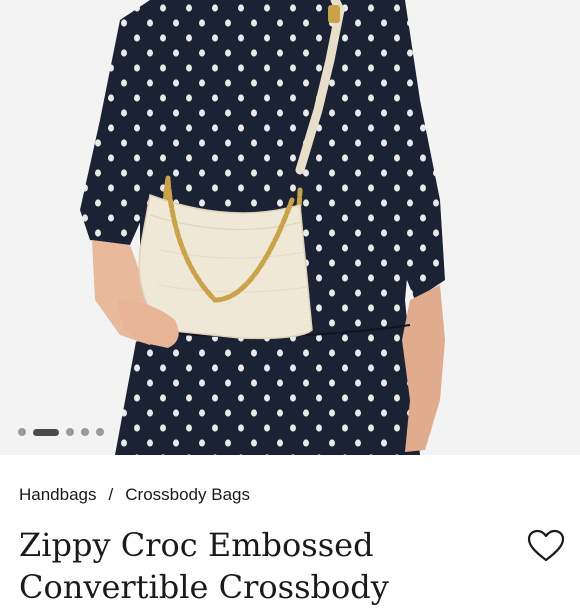 This screenshot has width=580, height=608. What do you see at coordinates (187, 495) in the screenshot?
I see `breadcrumb-link-crossbody-bags: Crossbody Bags` at bounding box center [187, 495].